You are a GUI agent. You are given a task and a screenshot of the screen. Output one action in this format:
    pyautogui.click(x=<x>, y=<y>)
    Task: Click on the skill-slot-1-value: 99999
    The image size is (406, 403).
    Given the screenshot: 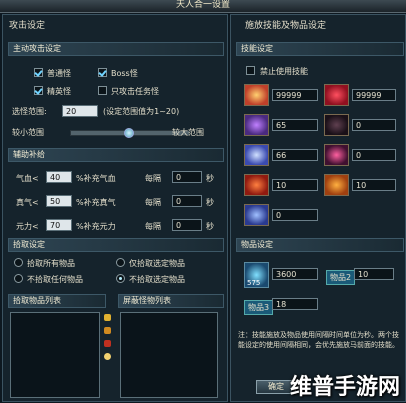 What is the action you would take?
    pyautogui.click(x=295, y=95)
    